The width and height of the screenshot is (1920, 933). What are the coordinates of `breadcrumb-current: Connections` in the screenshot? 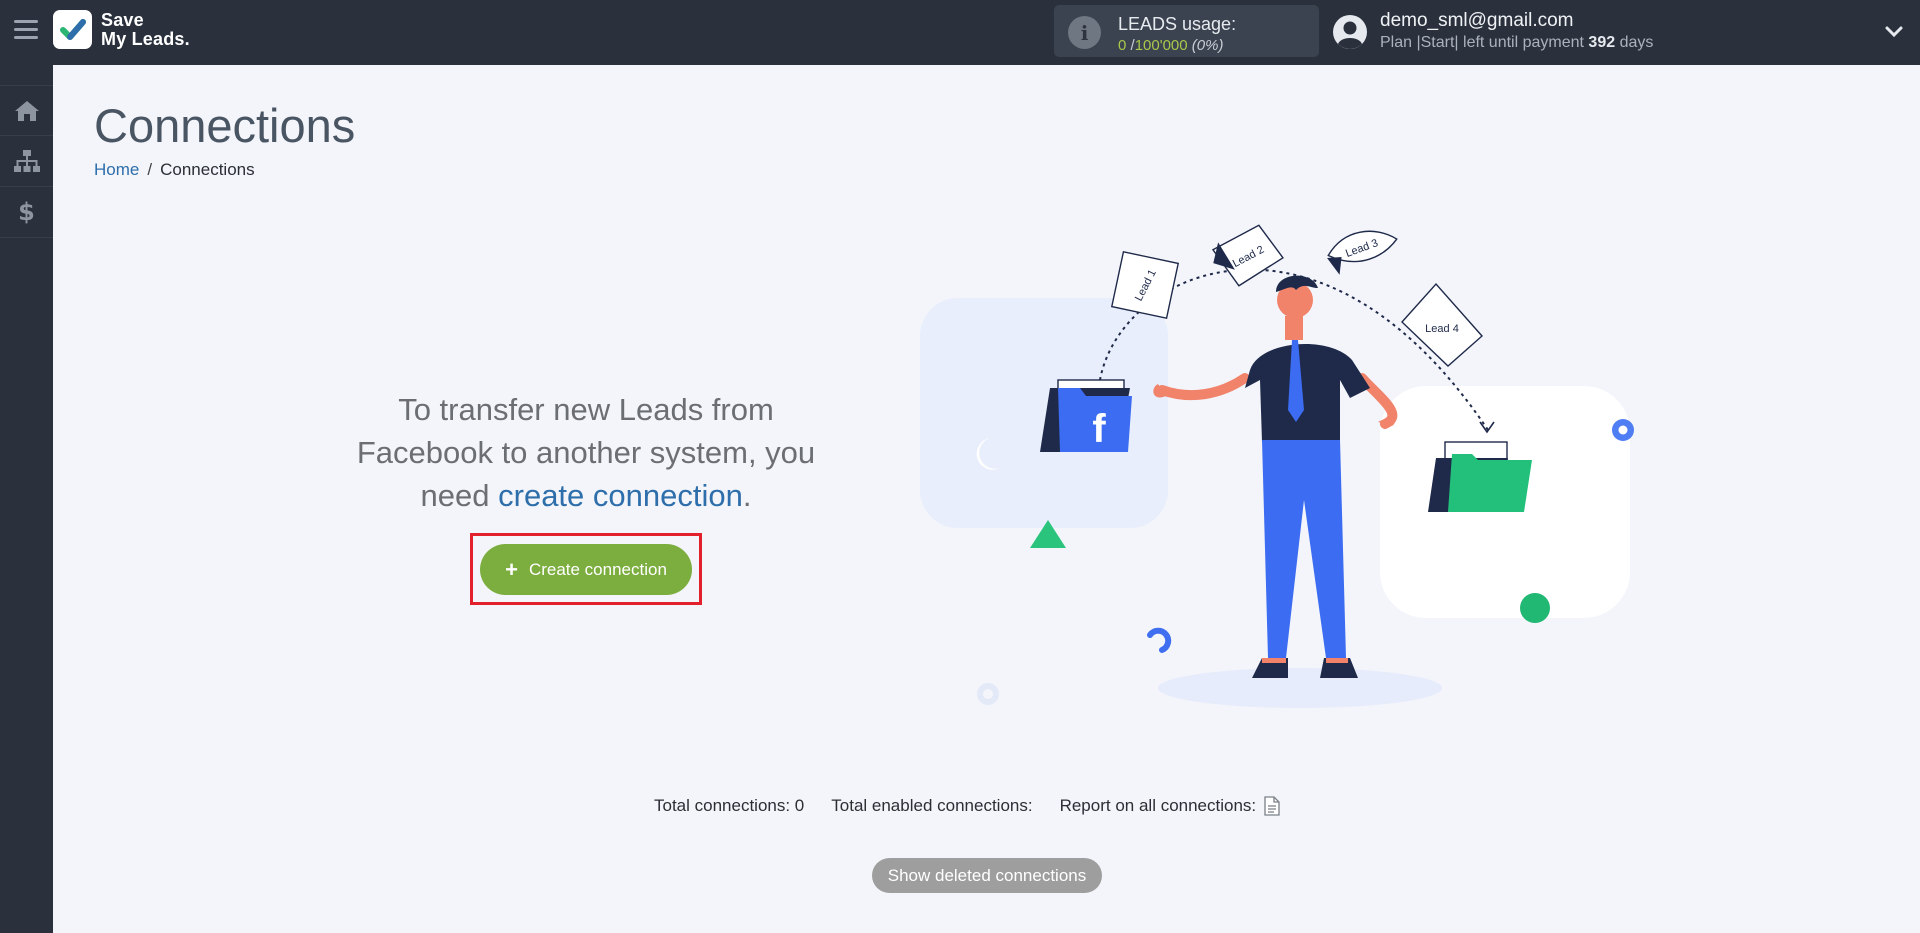 It's located at (207, 169).